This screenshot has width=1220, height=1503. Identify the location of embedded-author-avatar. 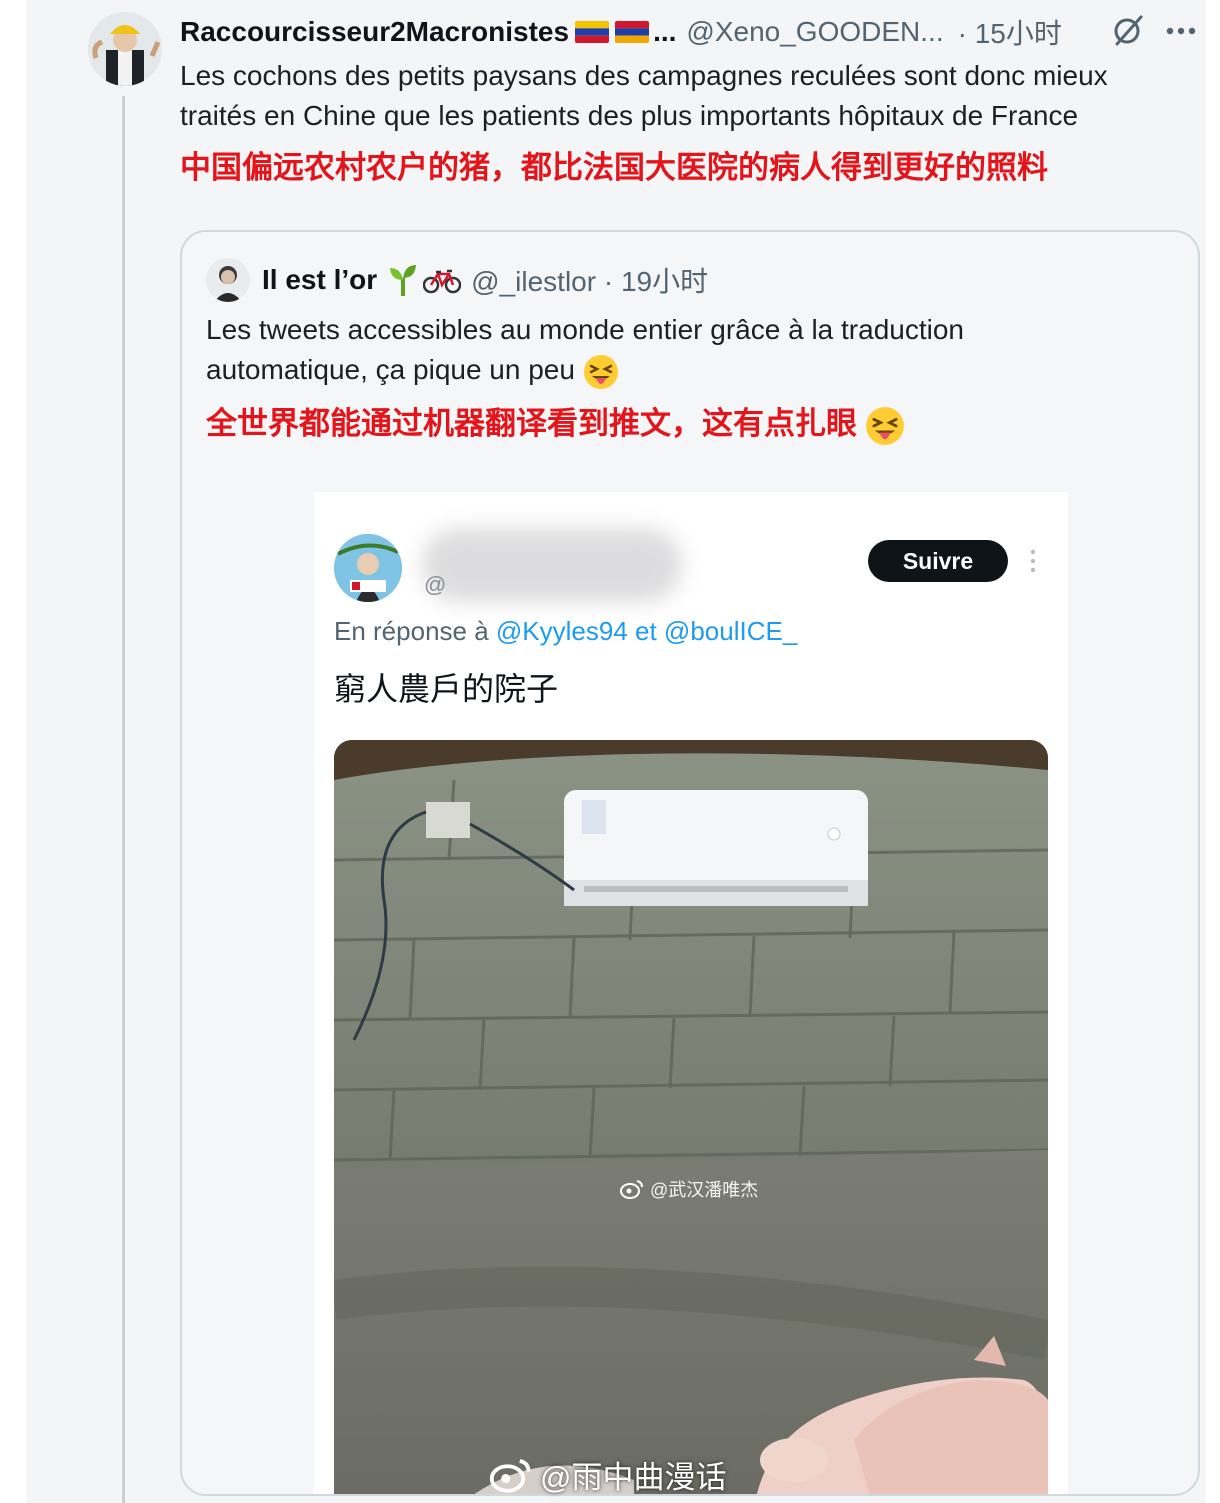
(368, 568).